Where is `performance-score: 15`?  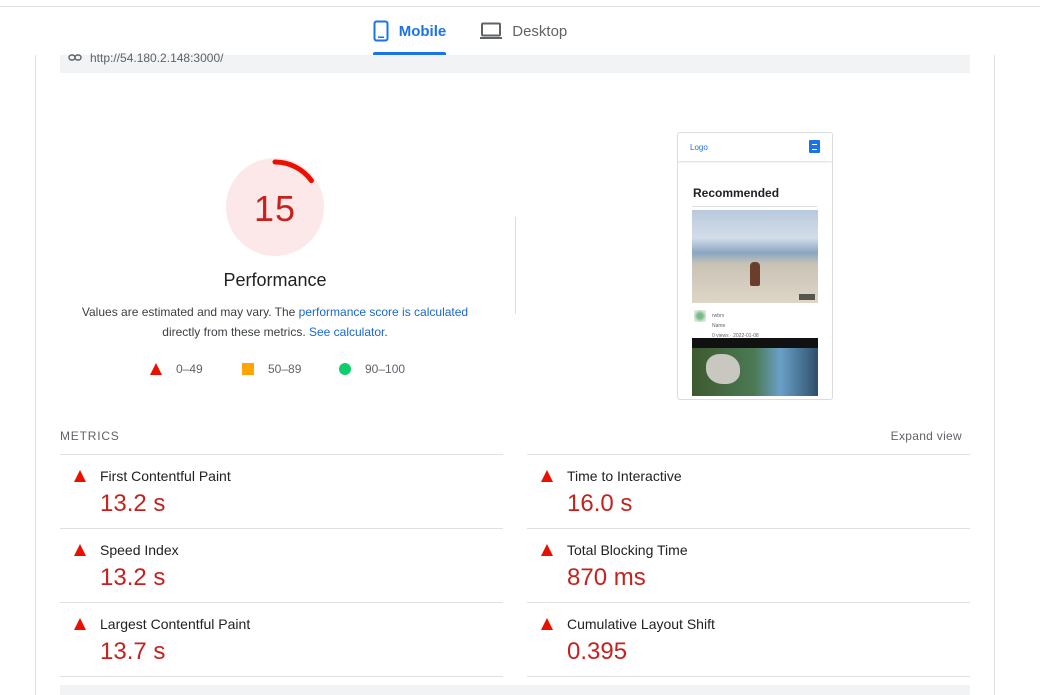
performance-score: 15 is located at coordinates (275, 208).